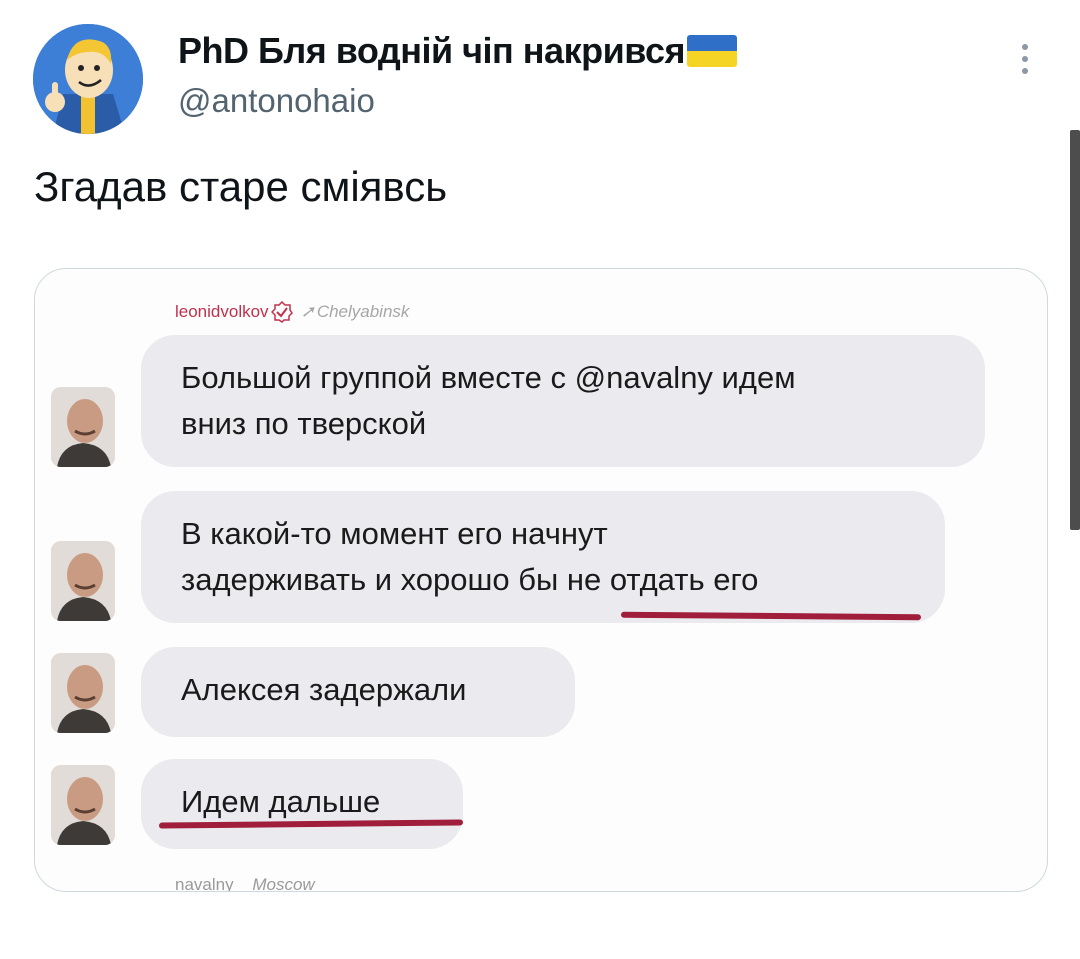 The image size is (1080, 959). What do you see at coordinates (1075, 330) in the screenshot?
I see `scrollbar` at bounding box center [1075, 330].